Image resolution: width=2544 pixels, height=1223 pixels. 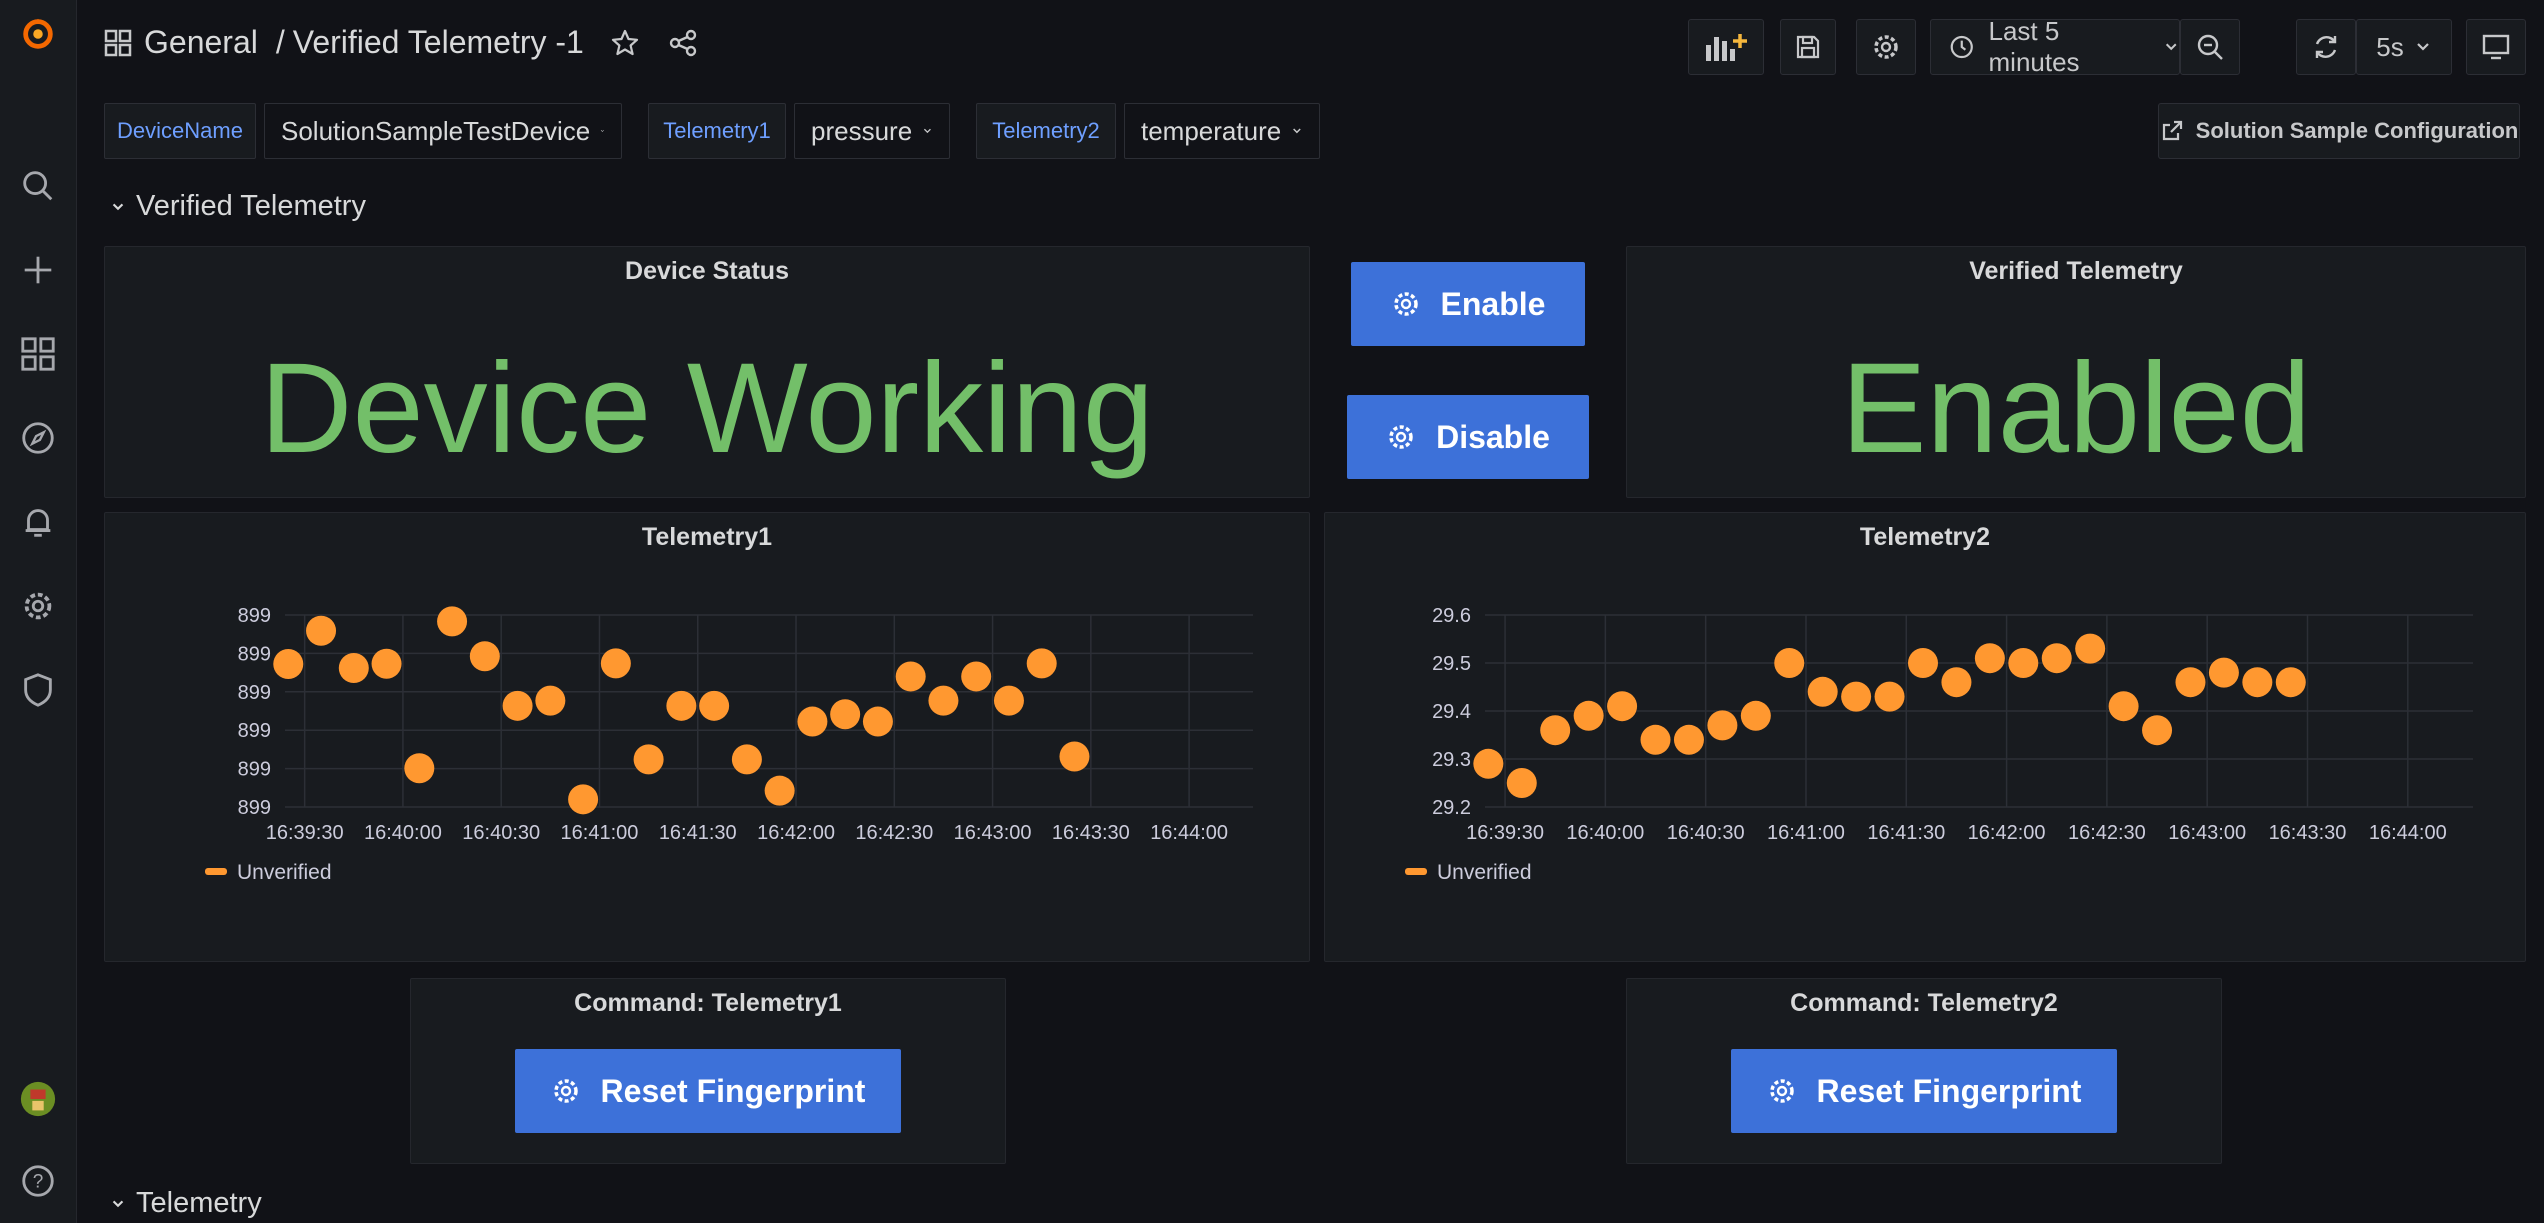 I want to click on variable-select-devicename: SolutionSampleTestDevice, so click(x=443, y=131).